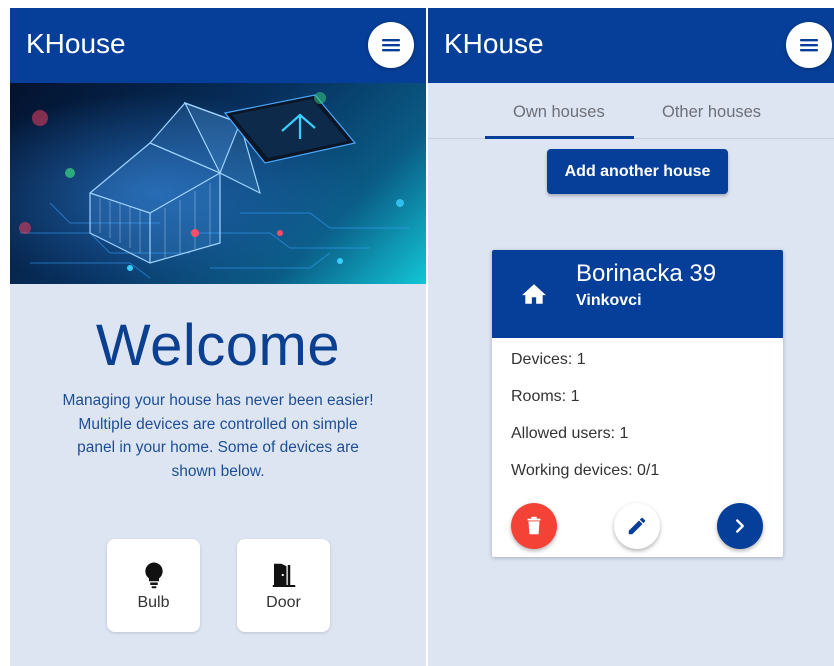 The image size is (834, 666). Describe the element at coordinates (218, 471) in the screenshot. I see `intro-line: shown below.` at that location.